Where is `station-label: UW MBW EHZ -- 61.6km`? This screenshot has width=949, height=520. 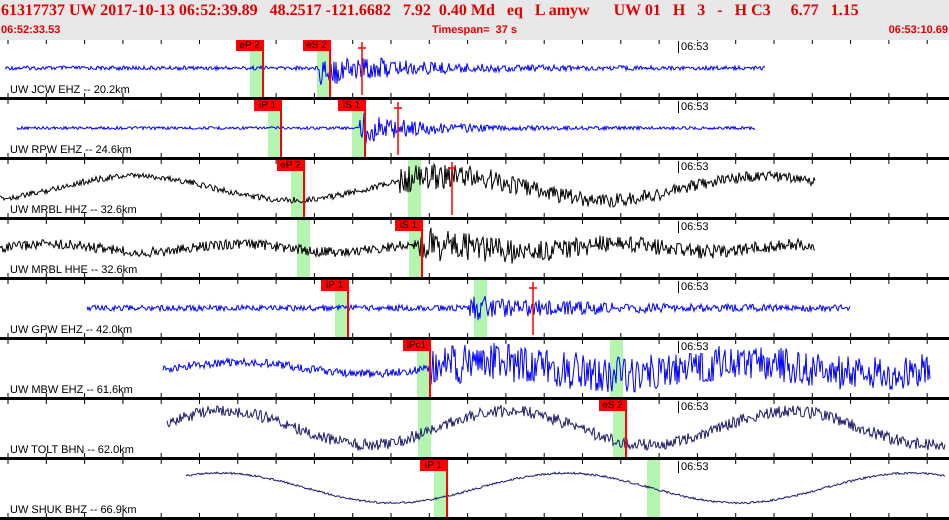
station-label: UW MBW EHZ -- 61.6km is located at coordinates (71, 390).